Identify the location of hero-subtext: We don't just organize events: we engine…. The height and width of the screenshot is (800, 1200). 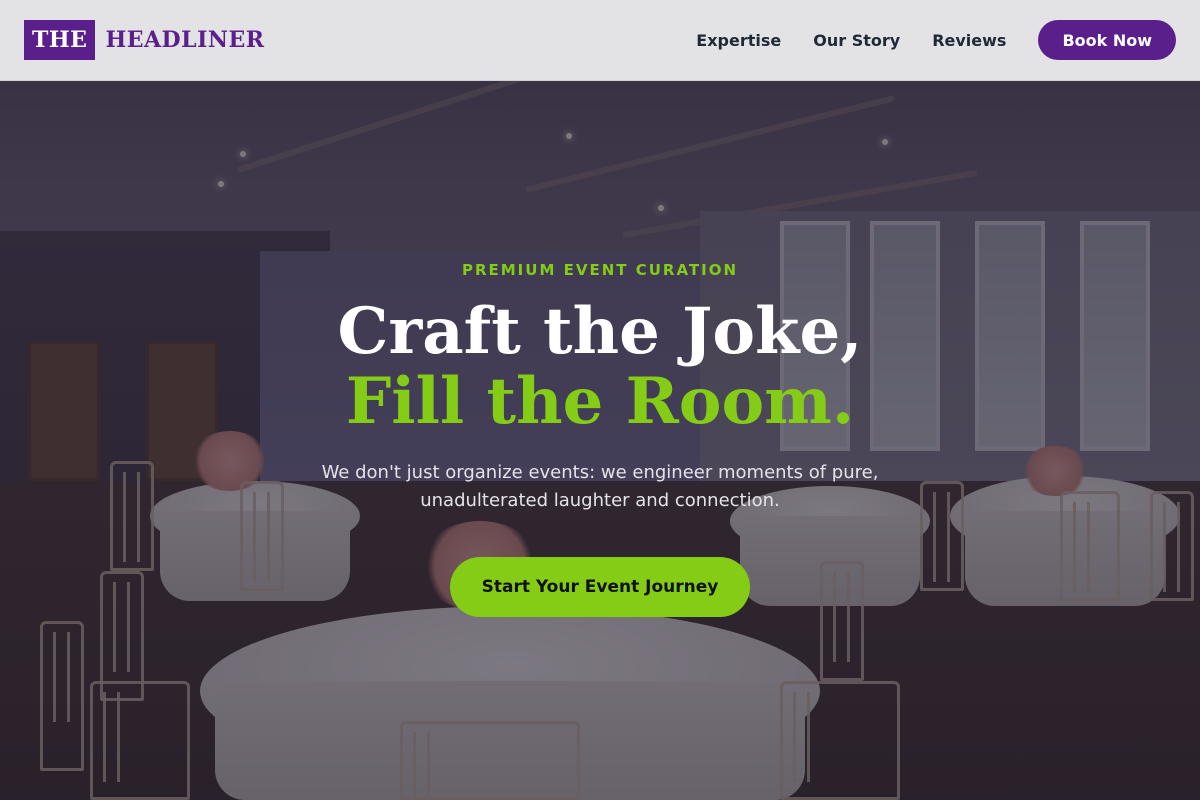
(600, 486).